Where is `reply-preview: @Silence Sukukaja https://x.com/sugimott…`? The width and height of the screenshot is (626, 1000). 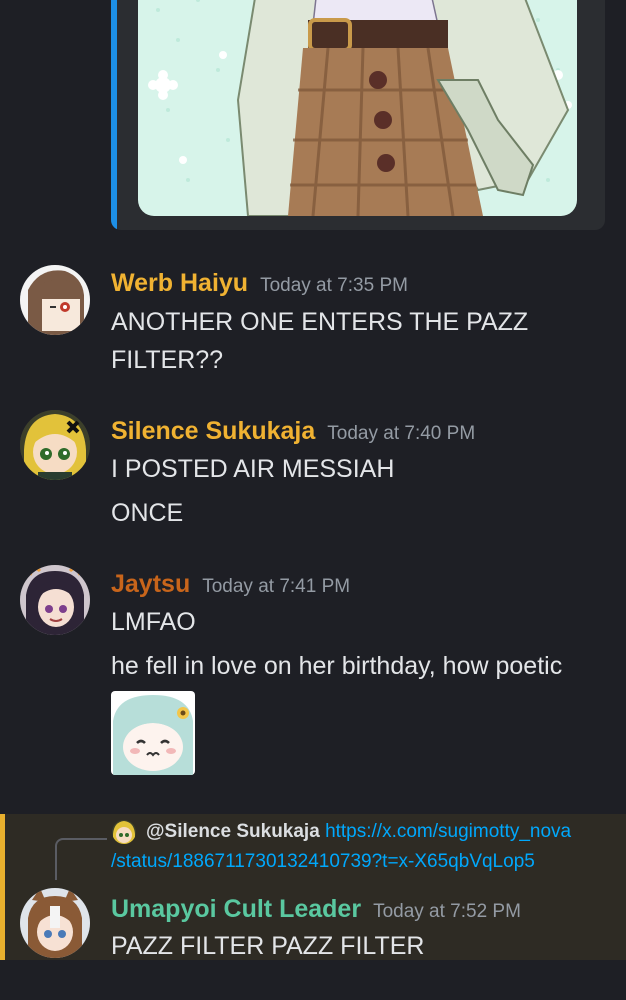 reply-preview: @Silence Sukukaja https://x.com/sugimott… is located at coordinates (358, 832).